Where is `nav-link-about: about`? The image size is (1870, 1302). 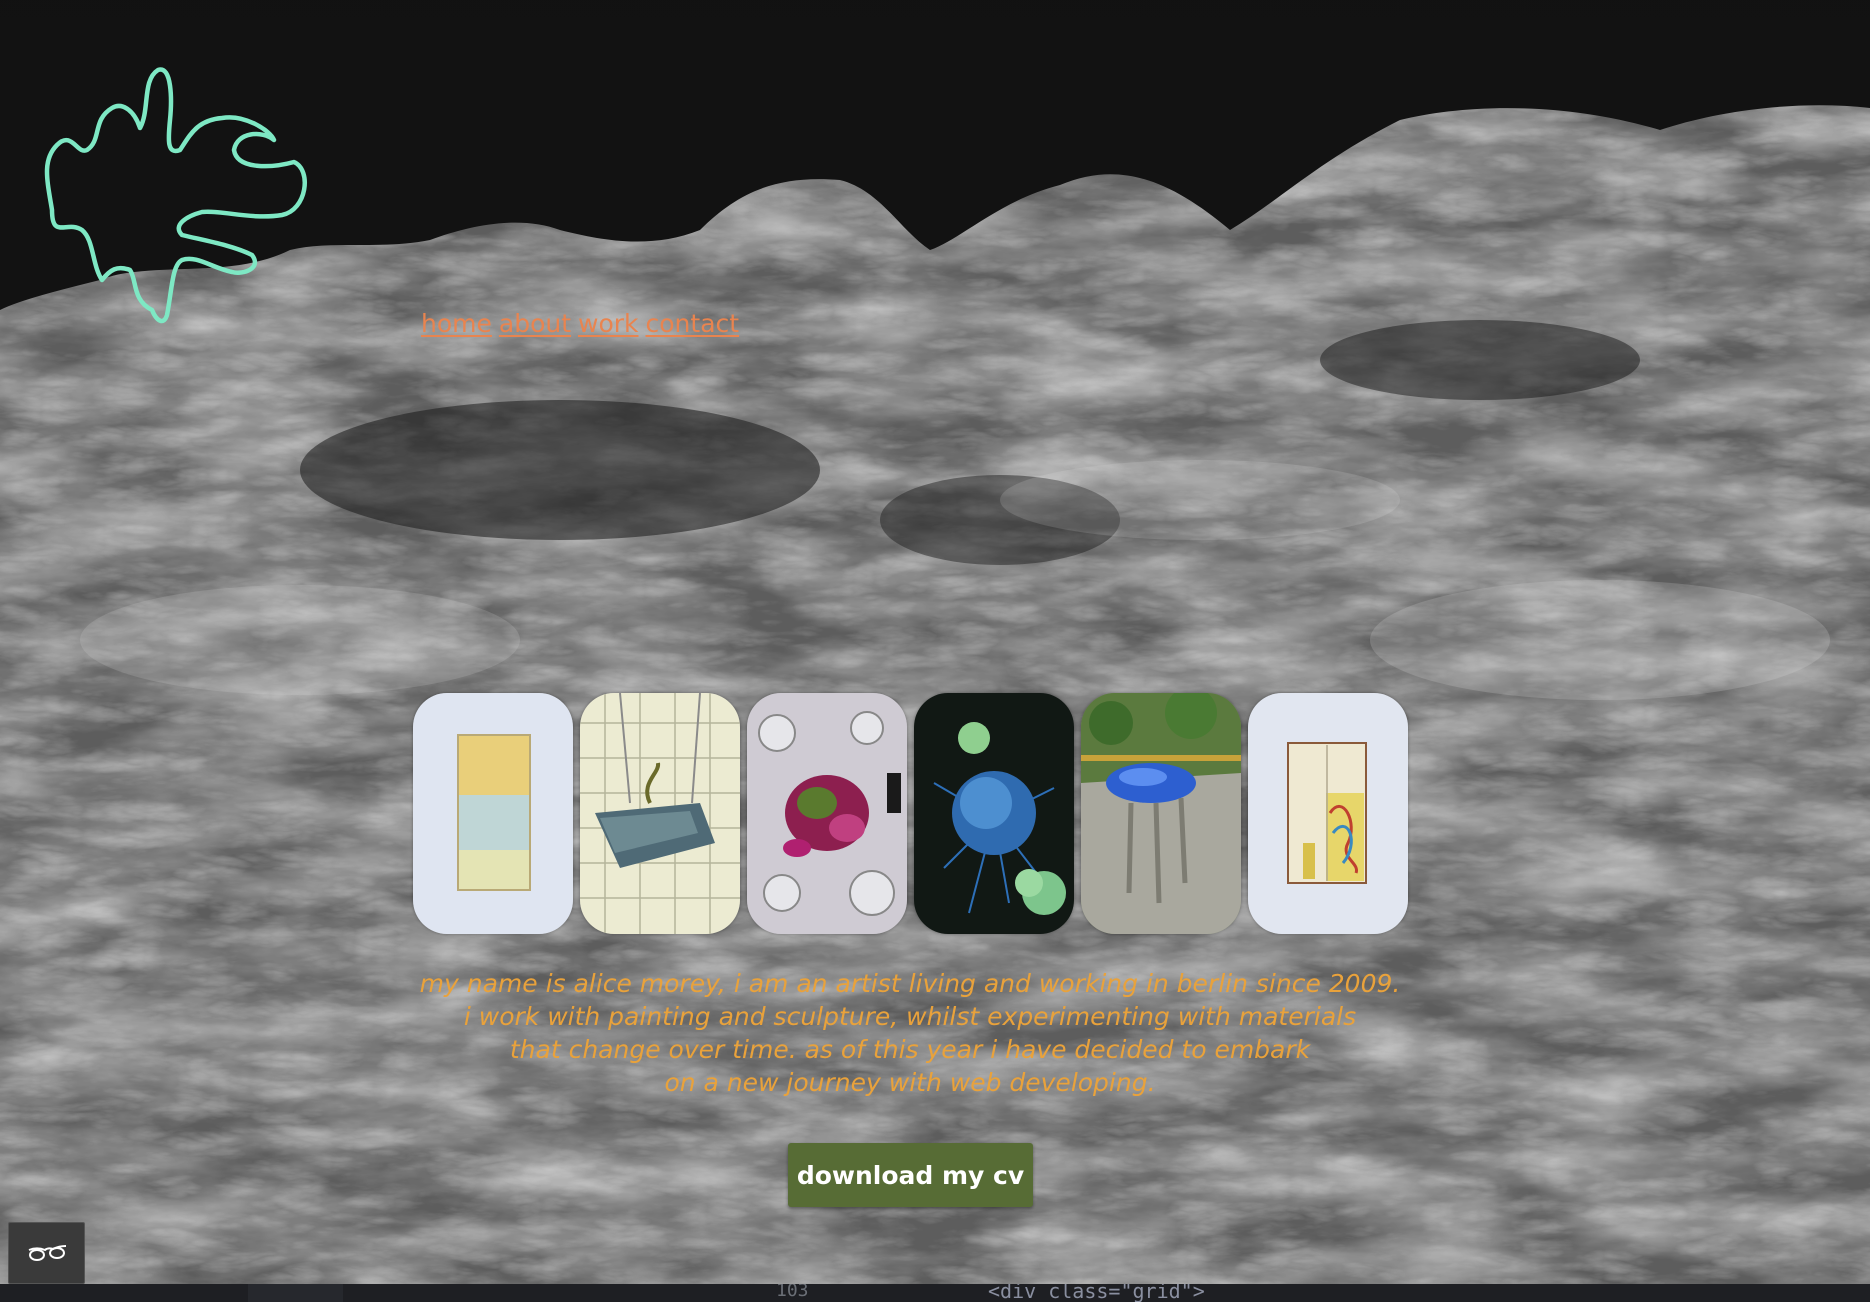 nav-link-about: about is located at coordinates (535, 323).